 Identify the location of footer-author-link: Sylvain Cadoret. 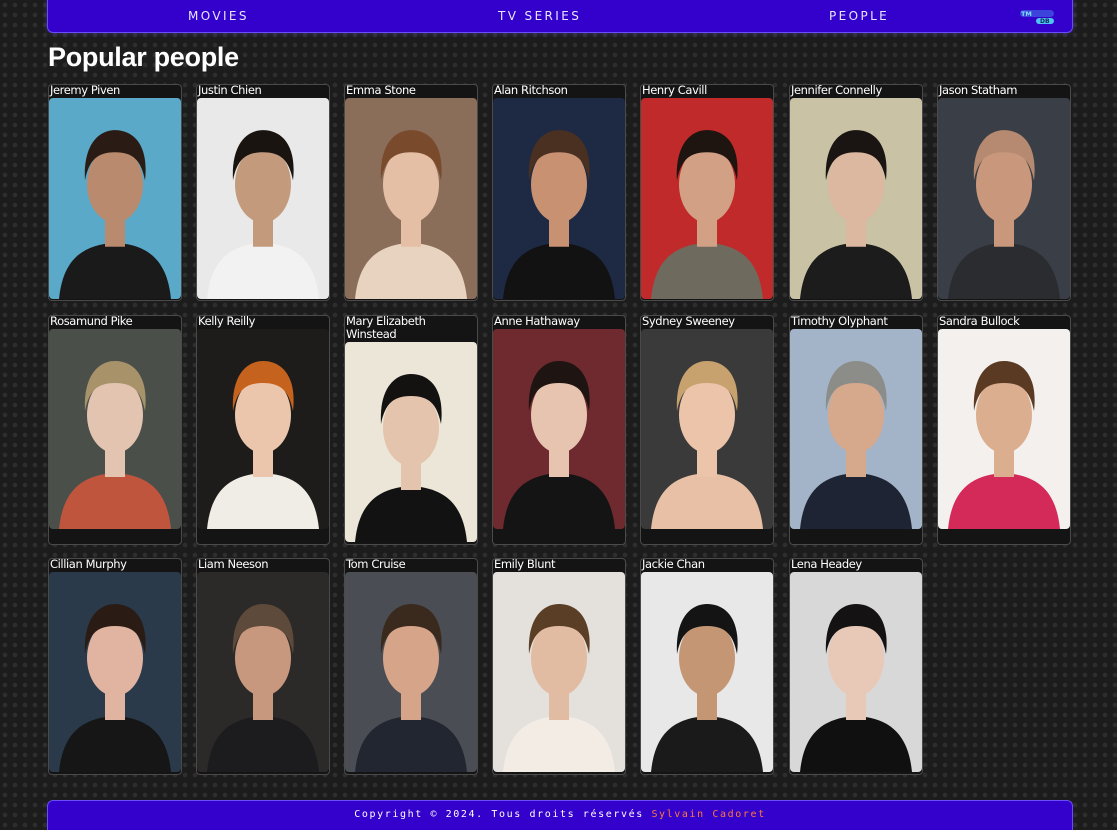
(708, 814).